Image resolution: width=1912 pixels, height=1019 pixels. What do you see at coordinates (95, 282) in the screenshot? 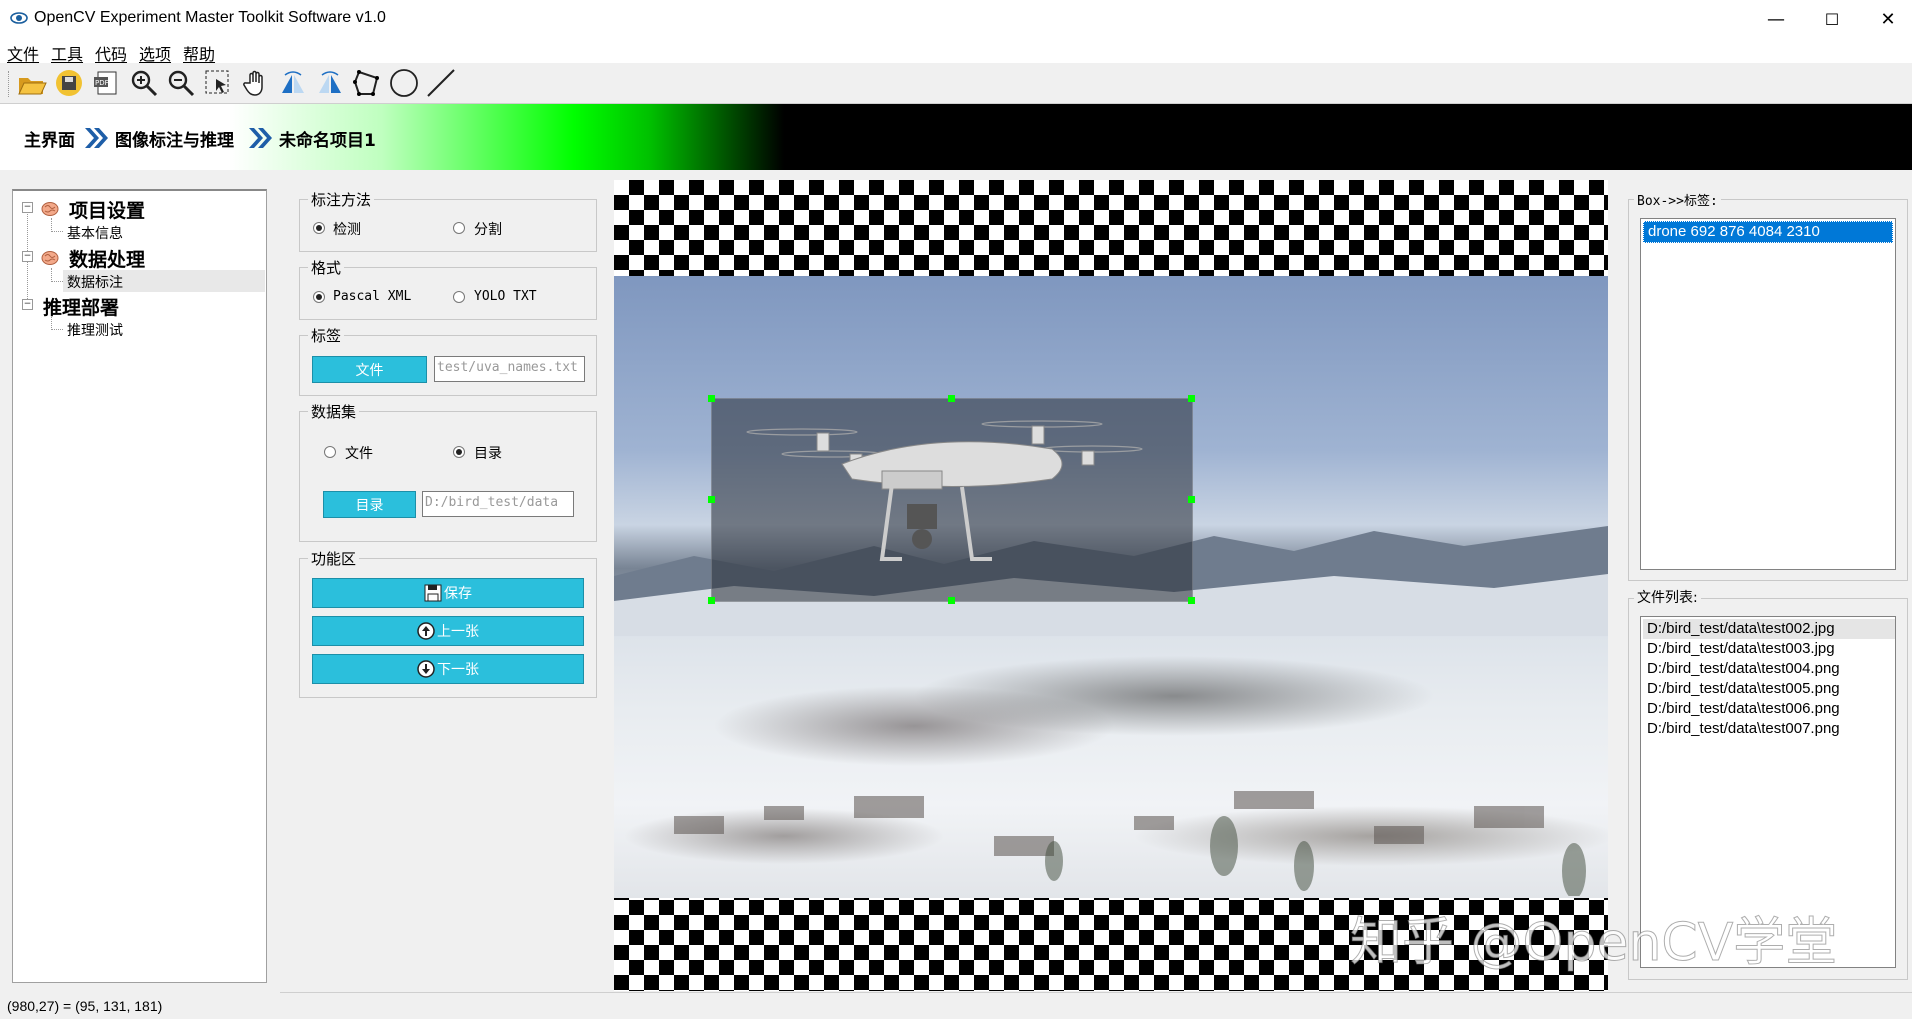
I see `tree-item-data-annotation: 数据标注` at bounding box center [95, 282].